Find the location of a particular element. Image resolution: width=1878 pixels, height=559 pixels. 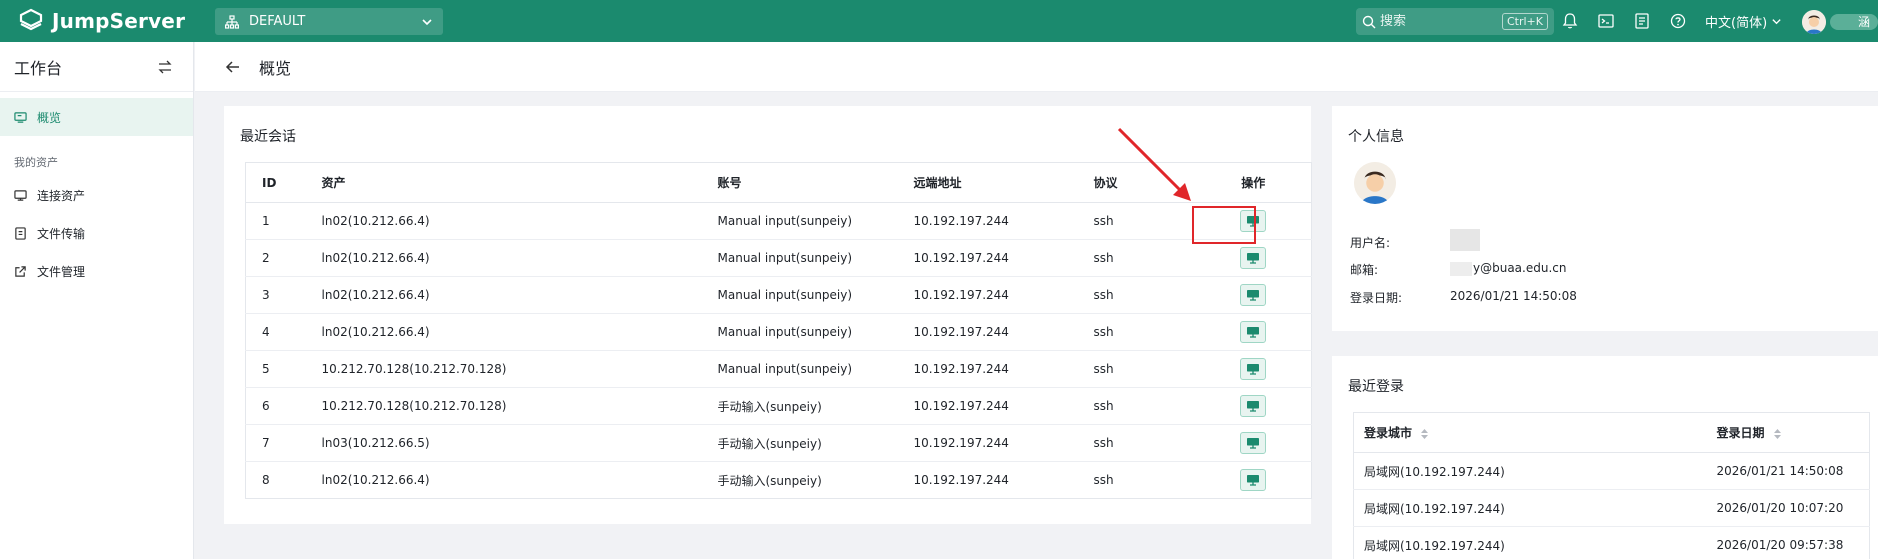

search-input is located at coordinates (1435, 21).